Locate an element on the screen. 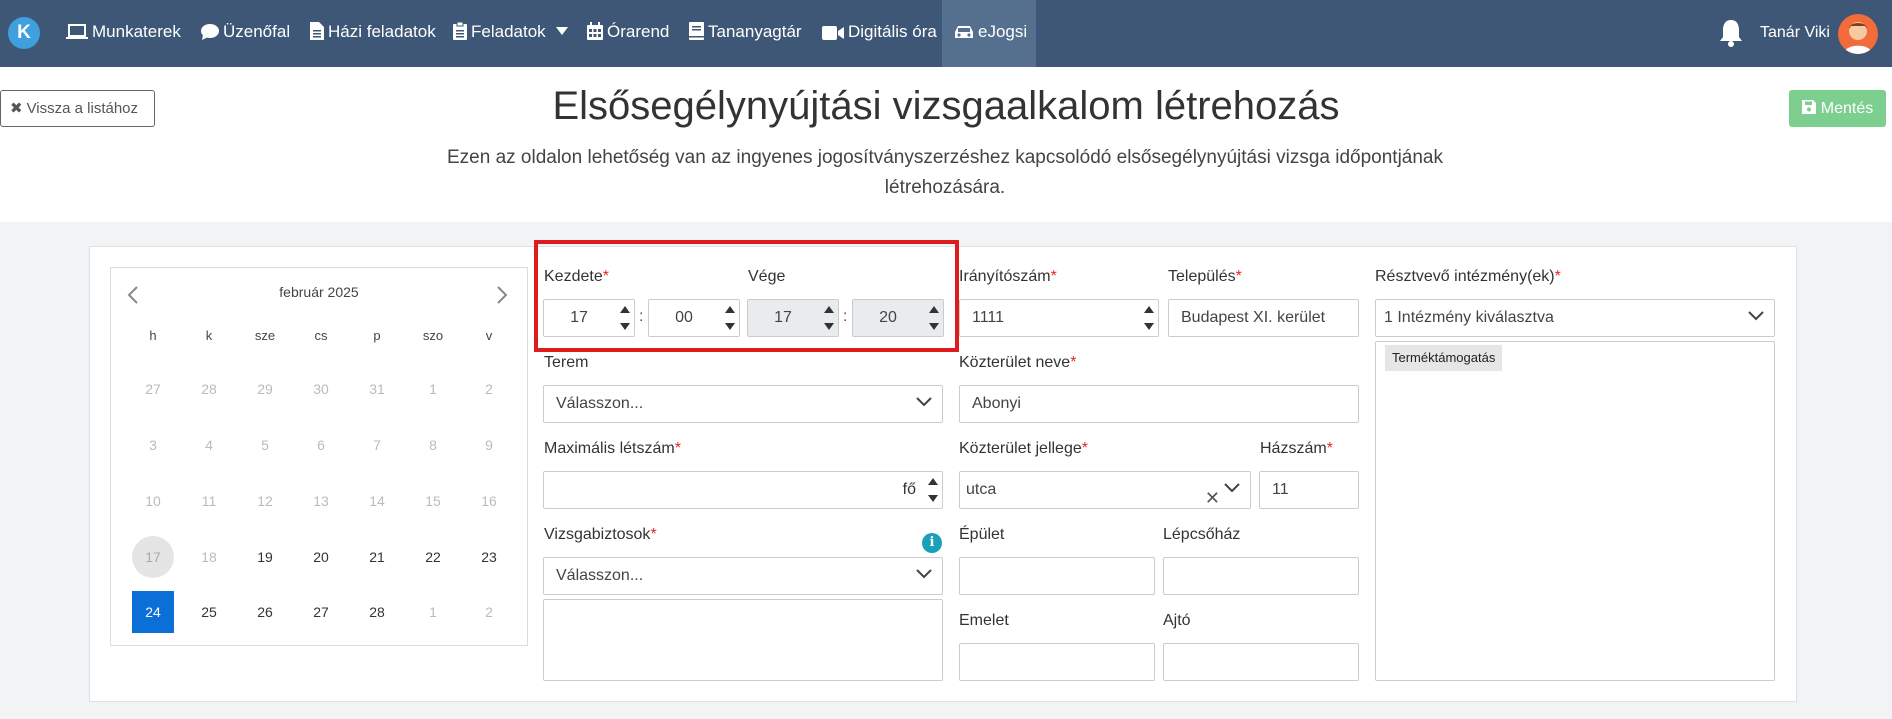  calendar-day: 9 is located at coordinates (489, 445).